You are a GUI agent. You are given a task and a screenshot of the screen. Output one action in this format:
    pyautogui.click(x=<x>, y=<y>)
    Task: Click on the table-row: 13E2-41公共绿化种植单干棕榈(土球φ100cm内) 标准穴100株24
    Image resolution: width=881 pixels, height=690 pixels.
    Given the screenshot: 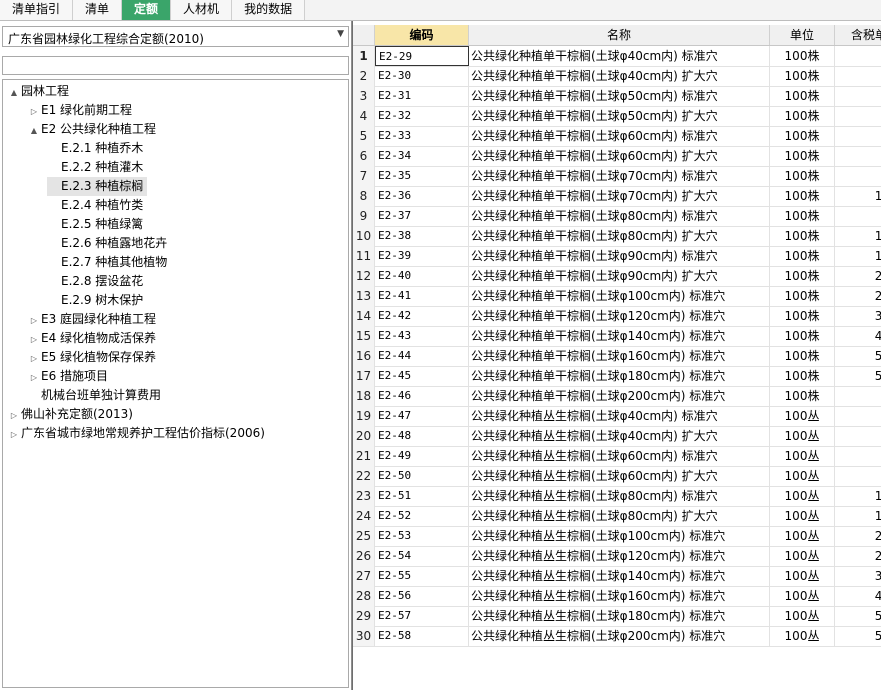 What is the action you would take?
    pyautogui.click(x=617, y=296)
    